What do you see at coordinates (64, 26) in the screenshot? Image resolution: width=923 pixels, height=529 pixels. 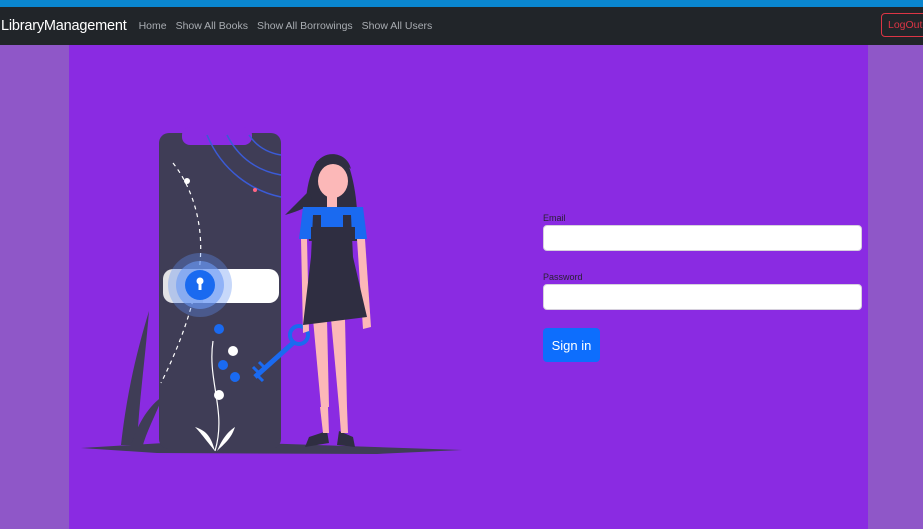 I see `brand-link: LibraryManagement` at bounding box center [64, 26].